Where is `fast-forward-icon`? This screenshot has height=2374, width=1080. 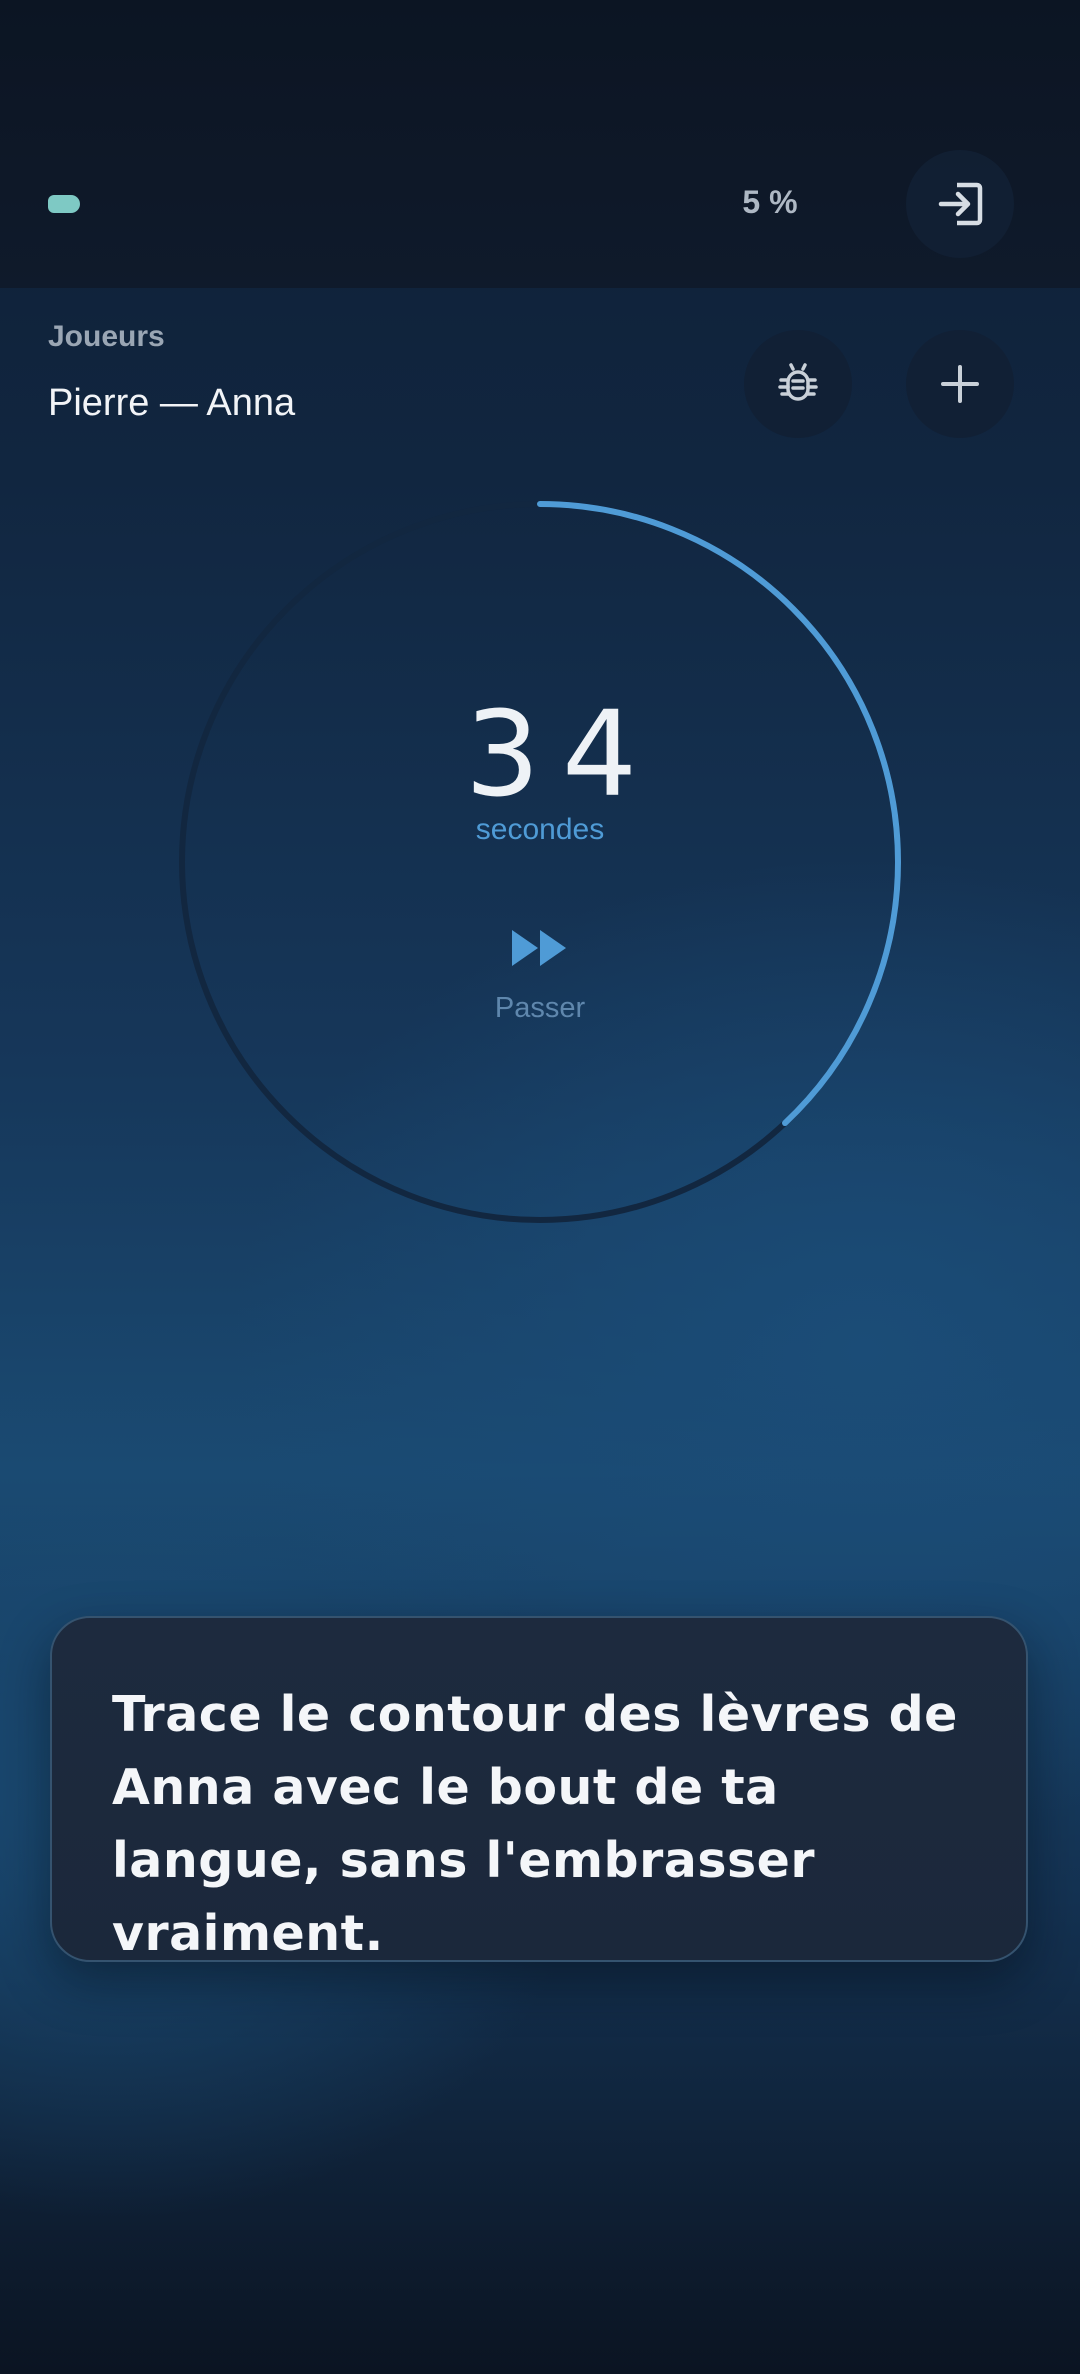
fast-forward-icon is located at coordinates (541, 950).